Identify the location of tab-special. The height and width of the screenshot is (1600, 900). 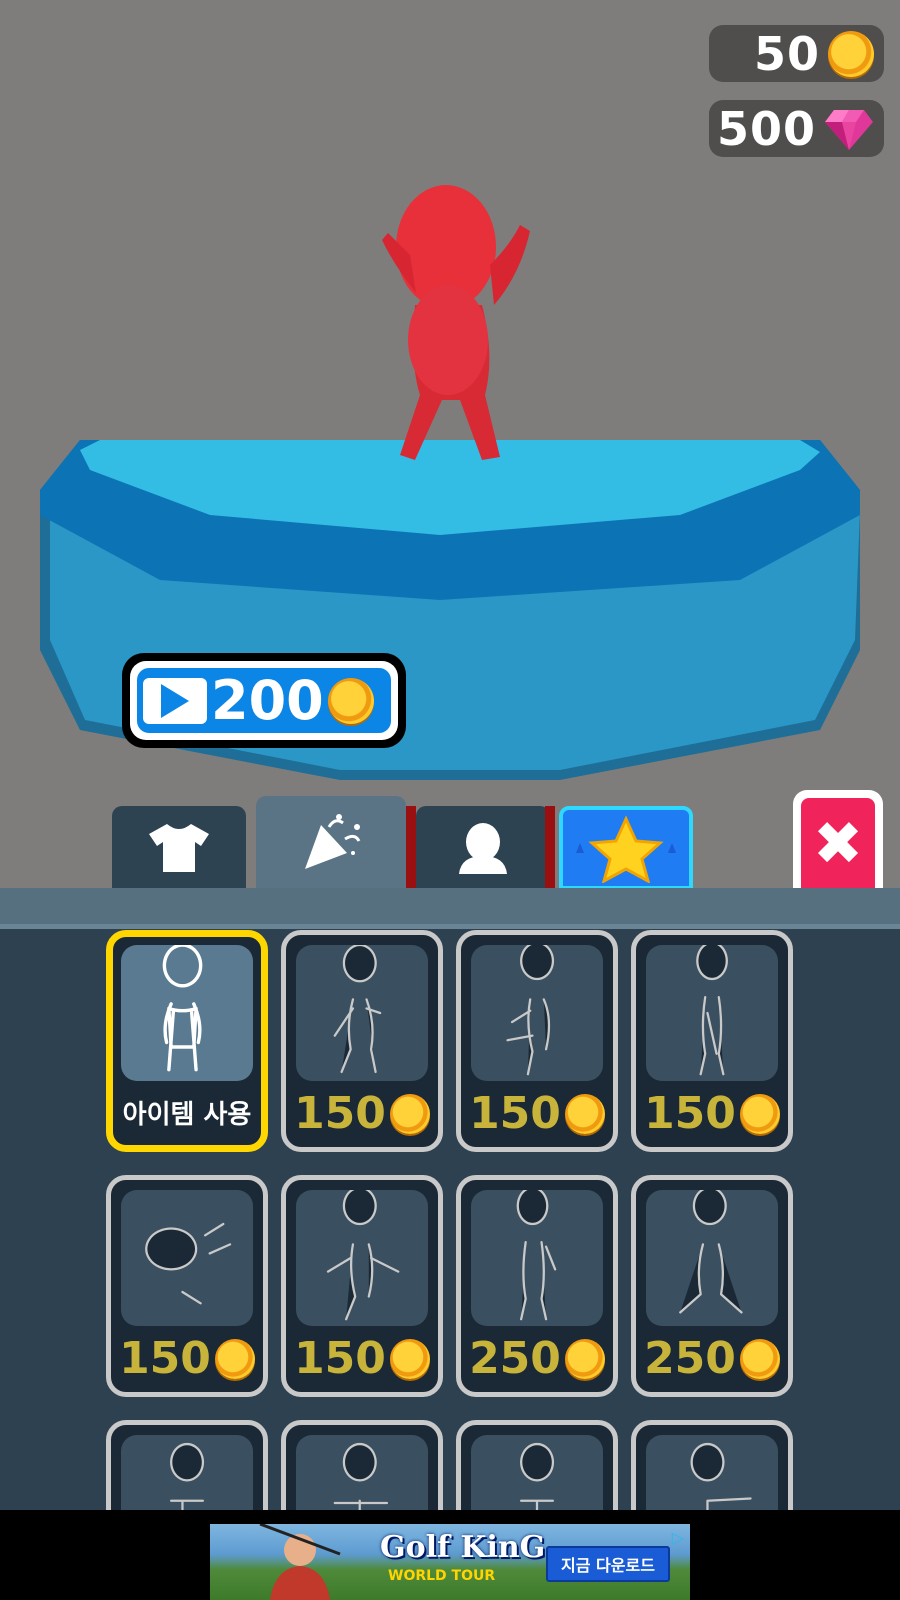
(626, 848).